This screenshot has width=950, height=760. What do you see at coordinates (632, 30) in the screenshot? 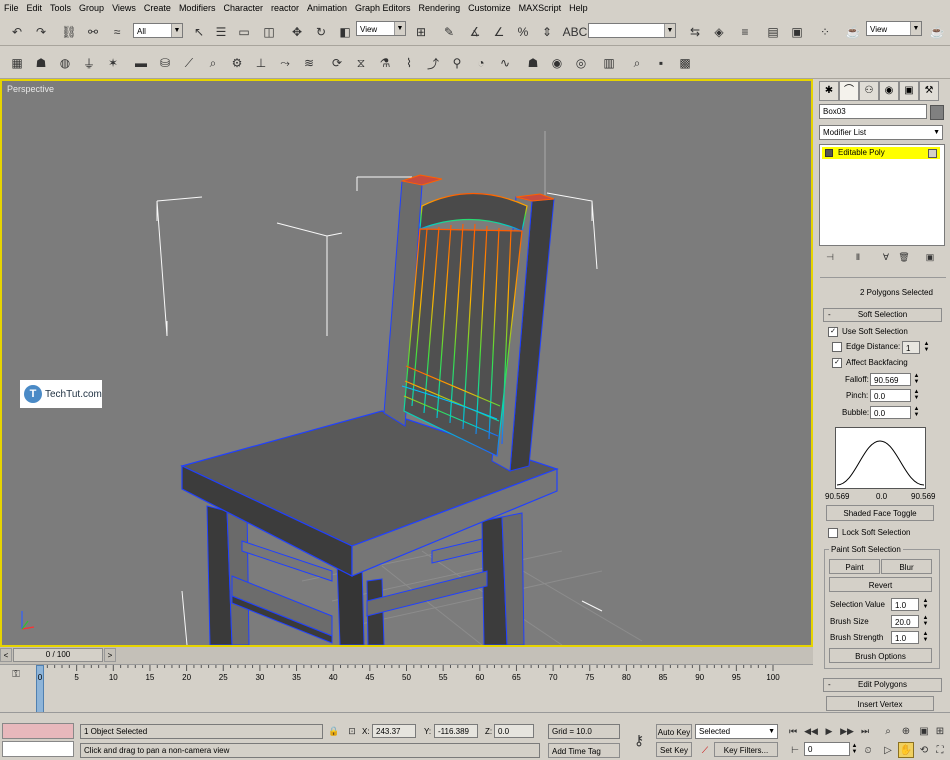
I see `named-selection-sets-dropdown: ▼` at bounding box center [632, 30].